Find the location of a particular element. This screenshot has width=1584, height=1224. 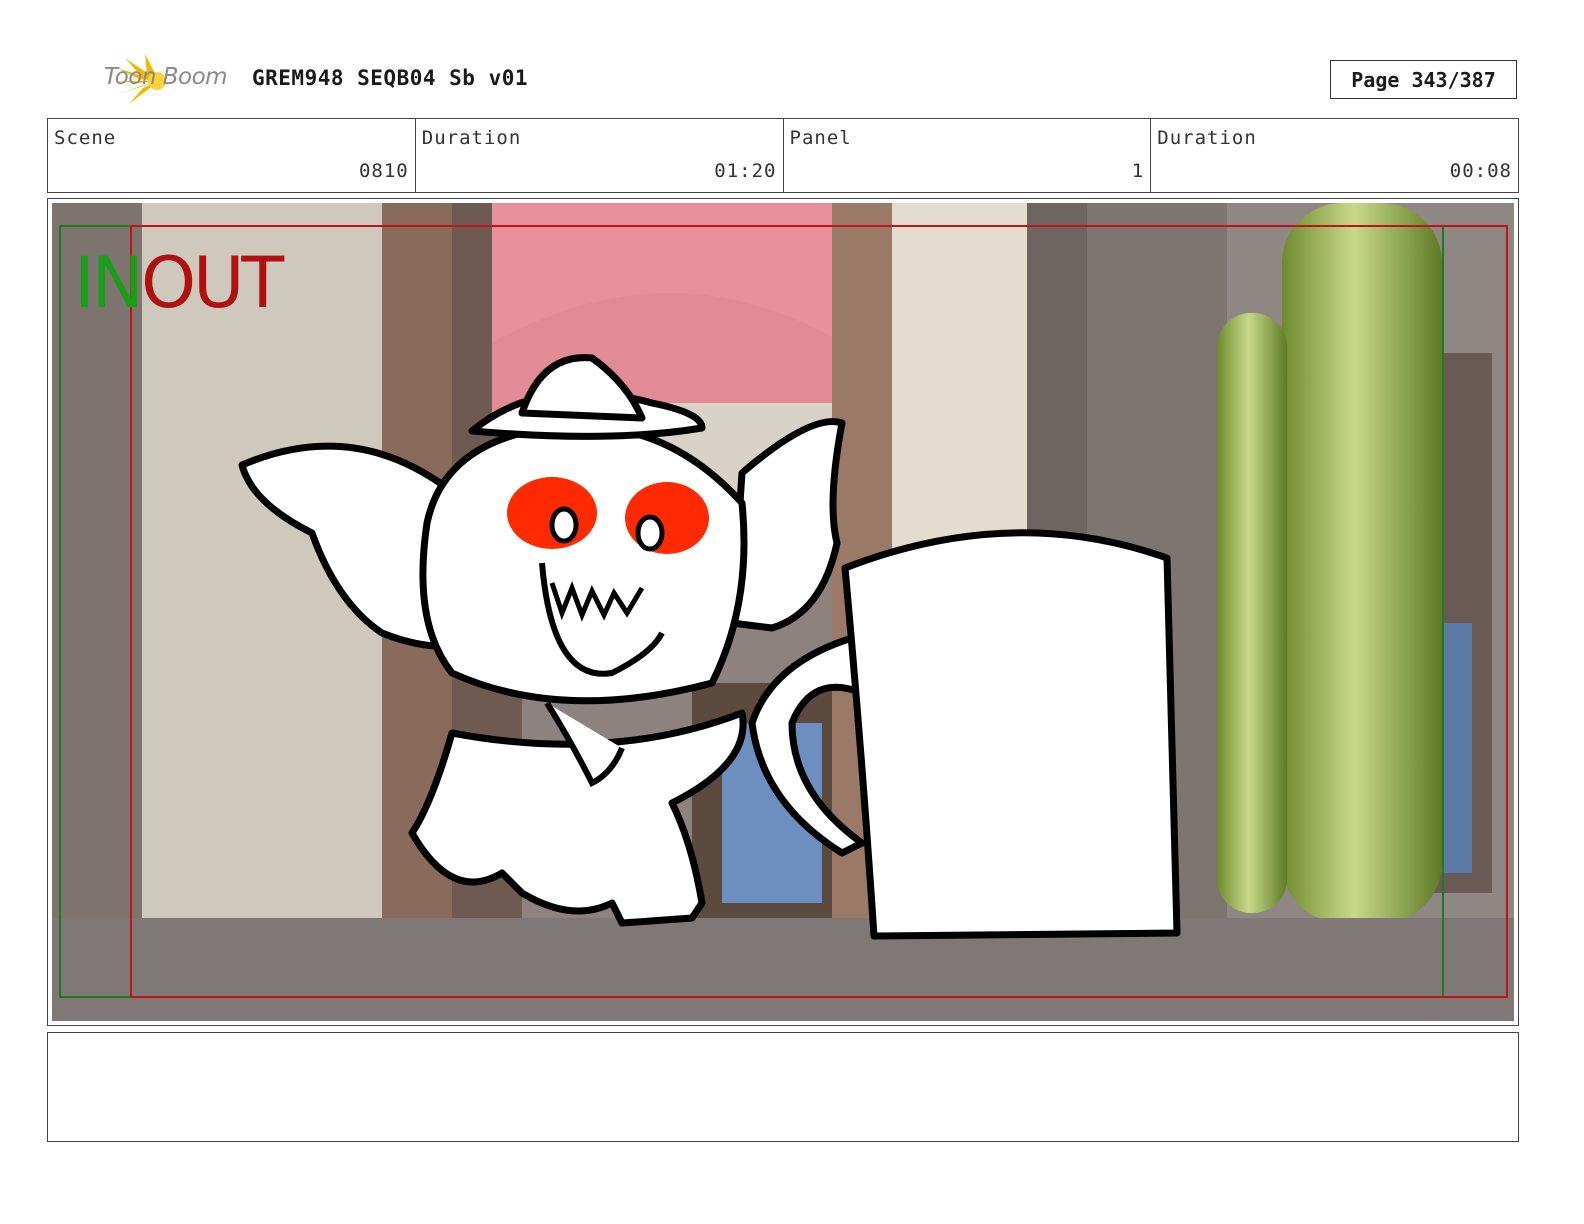

panel-duration-label: Duration is located at coordinates (1207, 138).